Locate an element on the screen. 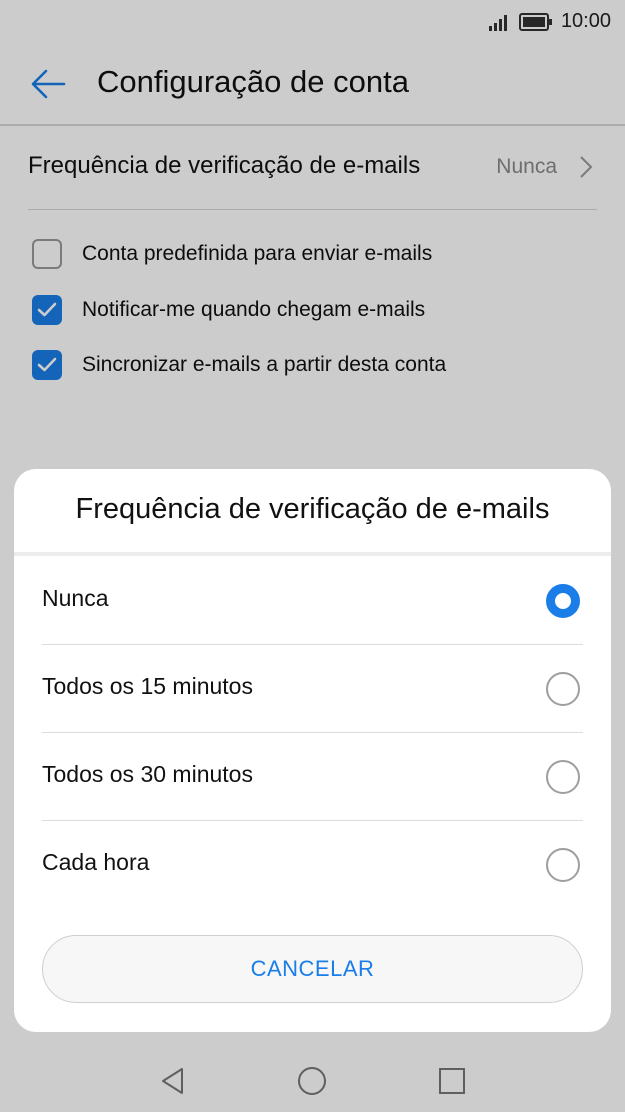 This screenshot has width=625, height=1112. option-label: Todos os 30 minutos is located at coordinates (147, 774).